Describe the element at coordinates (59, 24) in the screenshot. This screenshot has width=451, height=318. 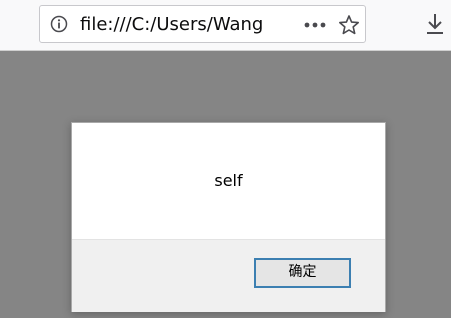
I see `info-icon` at that location.